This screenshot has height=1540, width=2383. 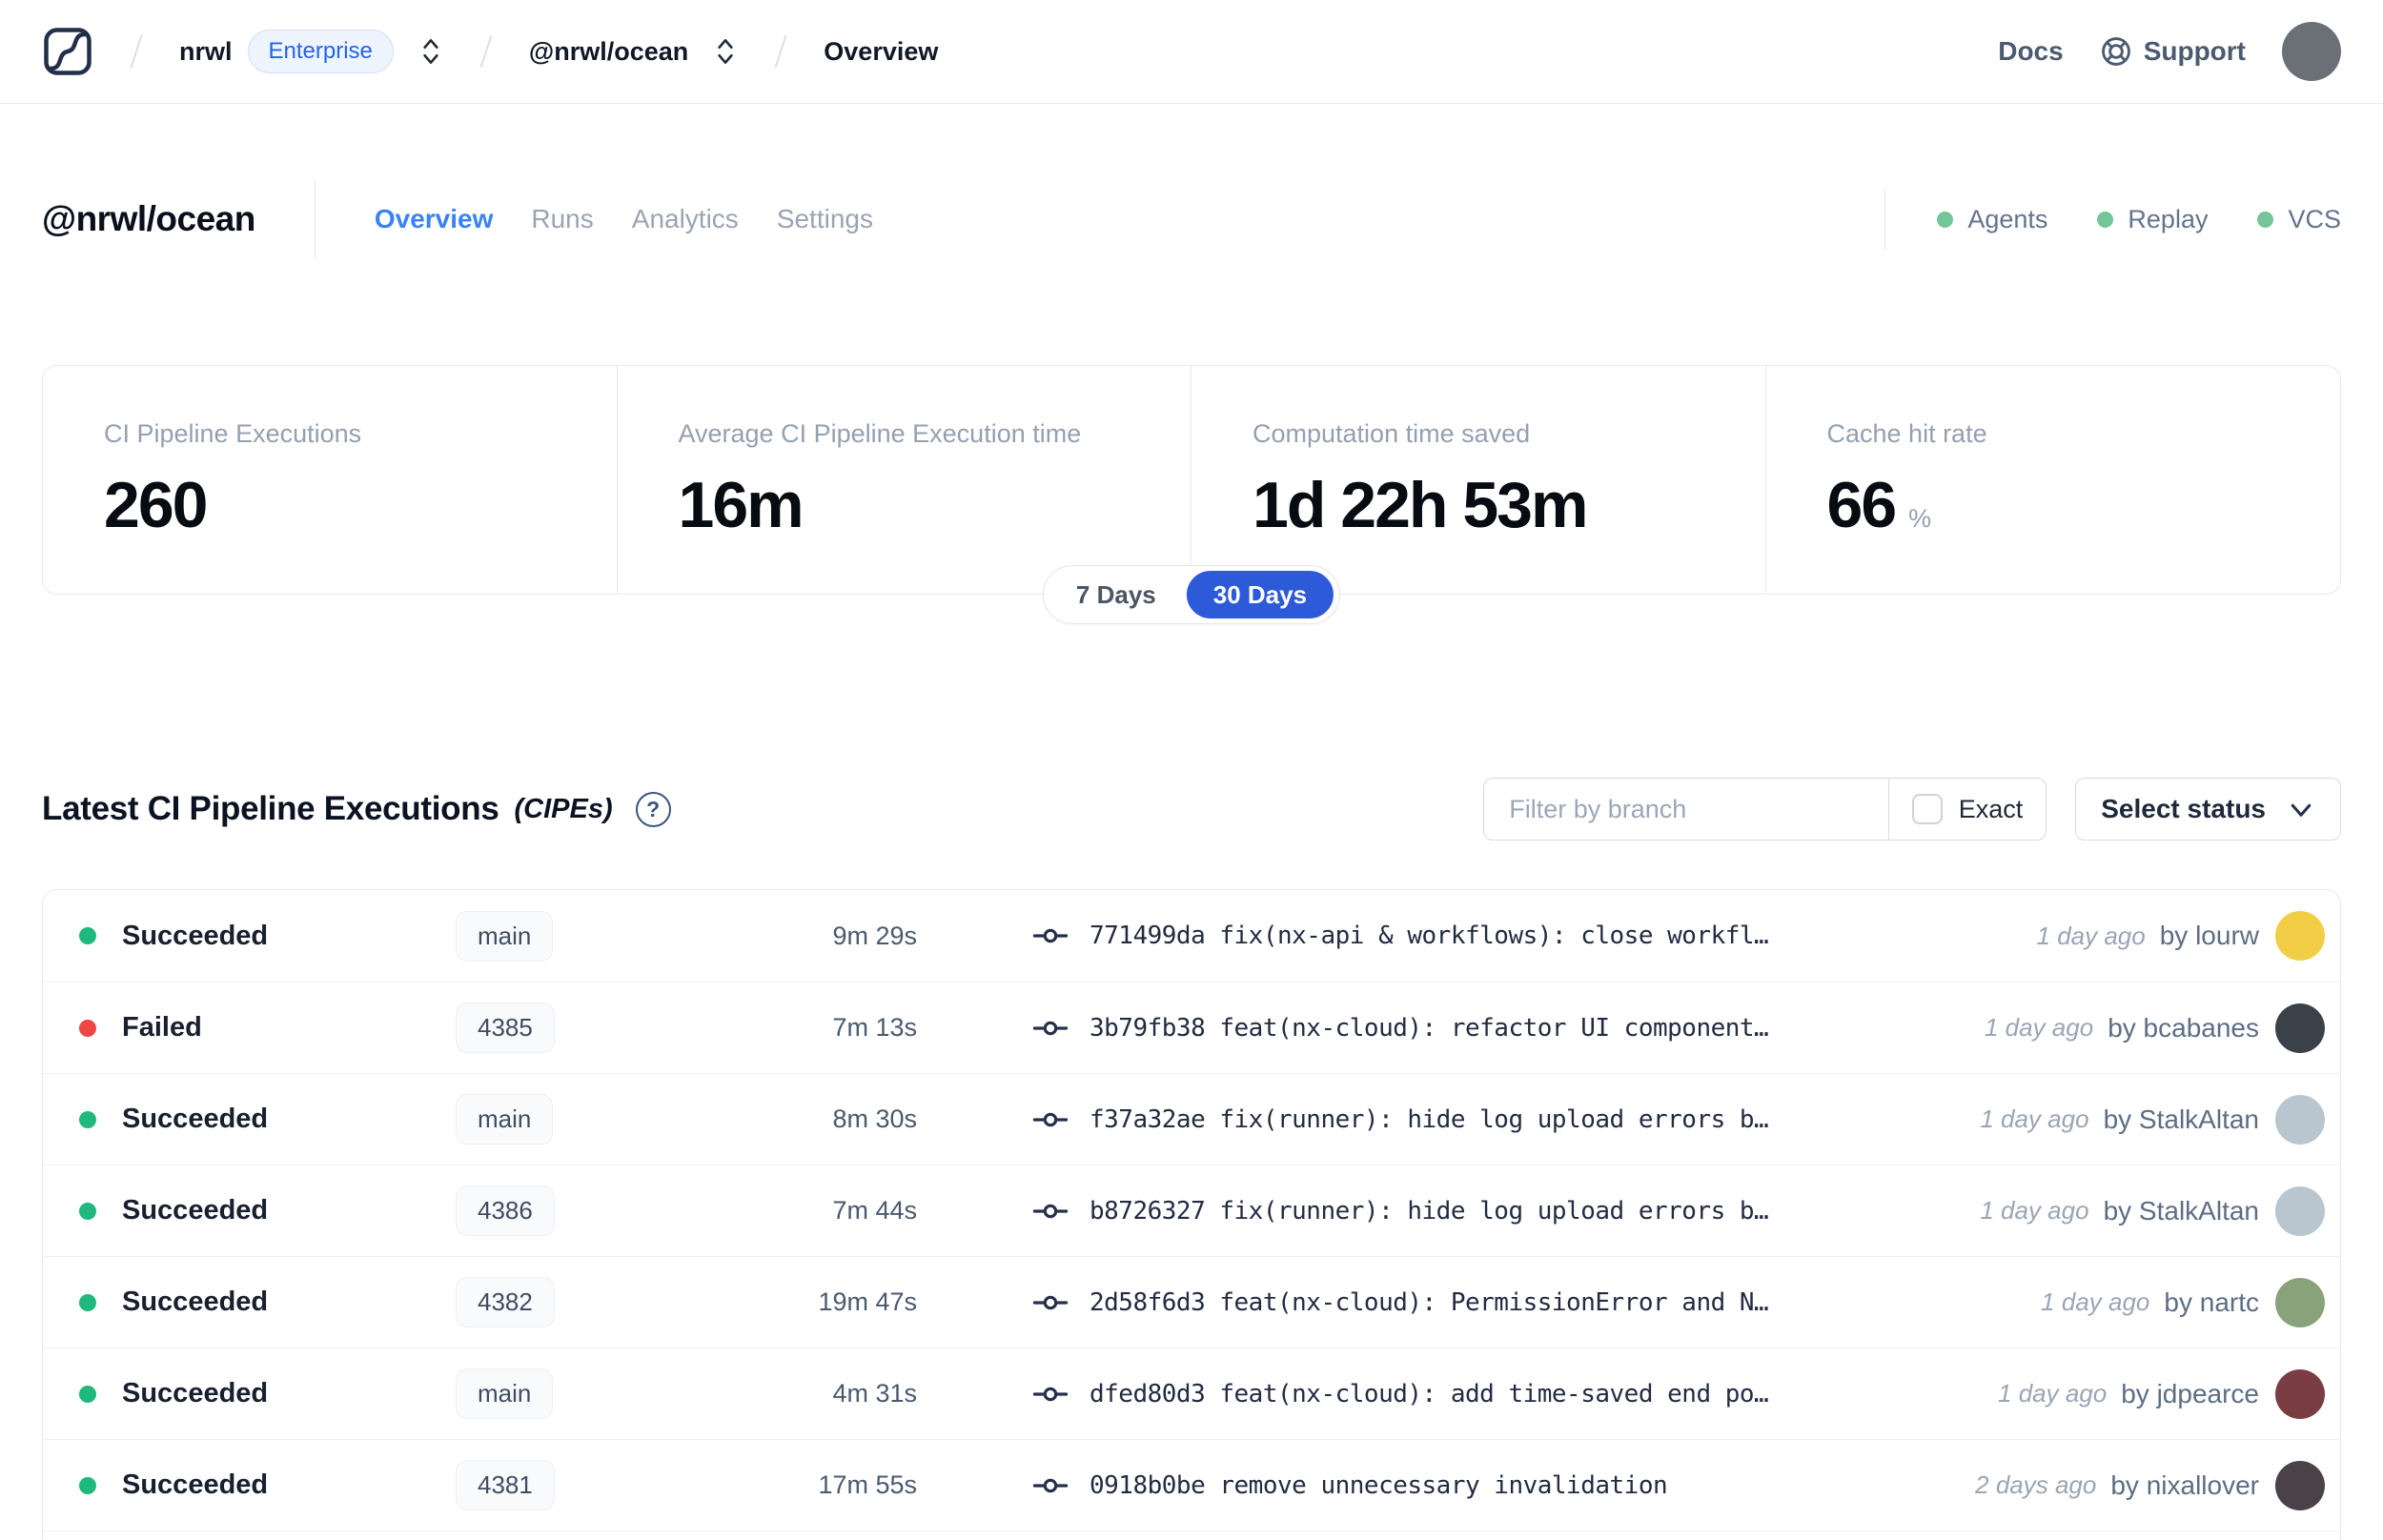 I want to click on service-vcs-label: VCS, so click(x=2314, y=218).